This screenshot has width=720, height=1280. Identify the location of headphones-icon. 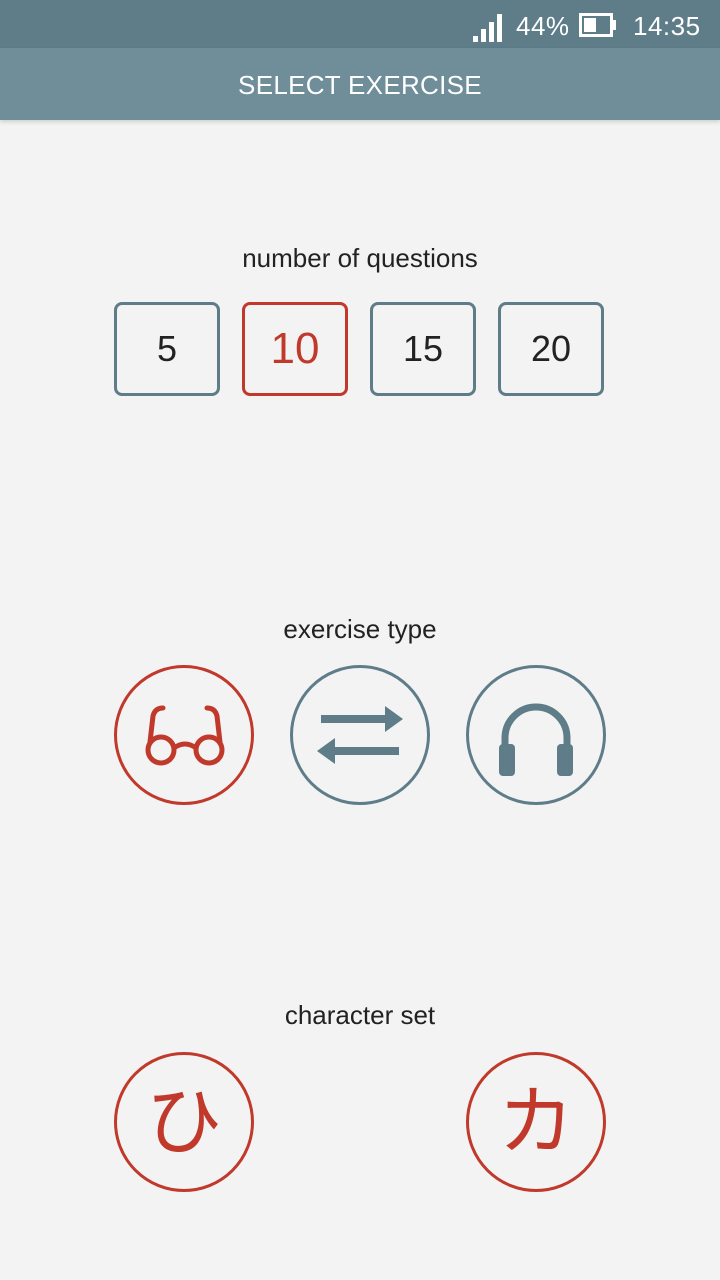
(536, 739).